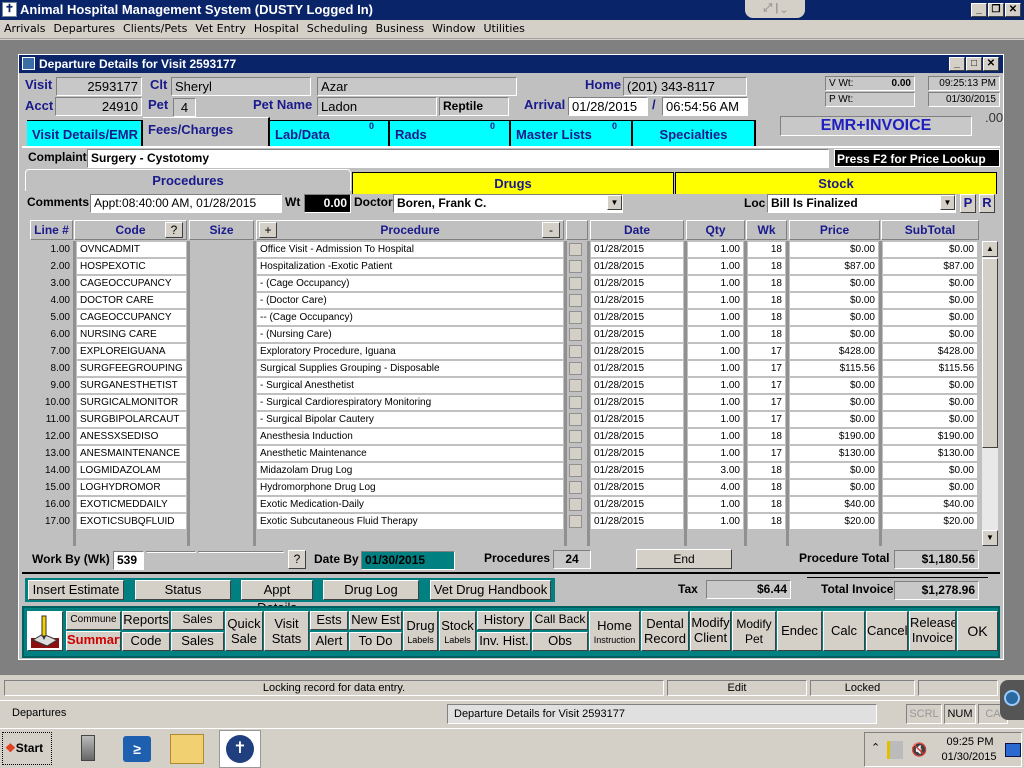 This screenshot has height=768, width=1024. What do you see at coordinates (799, 631) in the screenshot?
I see `ended-button: Endec` at bounding box center [799, 631].